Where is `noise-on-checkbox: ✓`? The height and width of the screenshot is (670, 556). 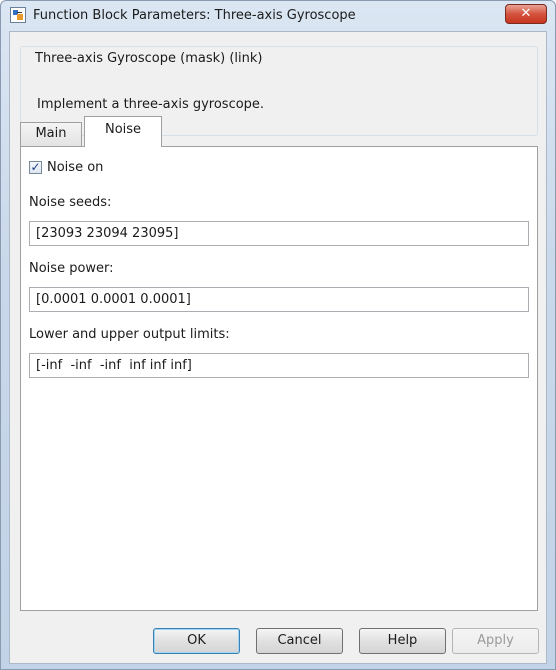 noise-on-checkbox: ✓ is located at coordinates (35, 167).